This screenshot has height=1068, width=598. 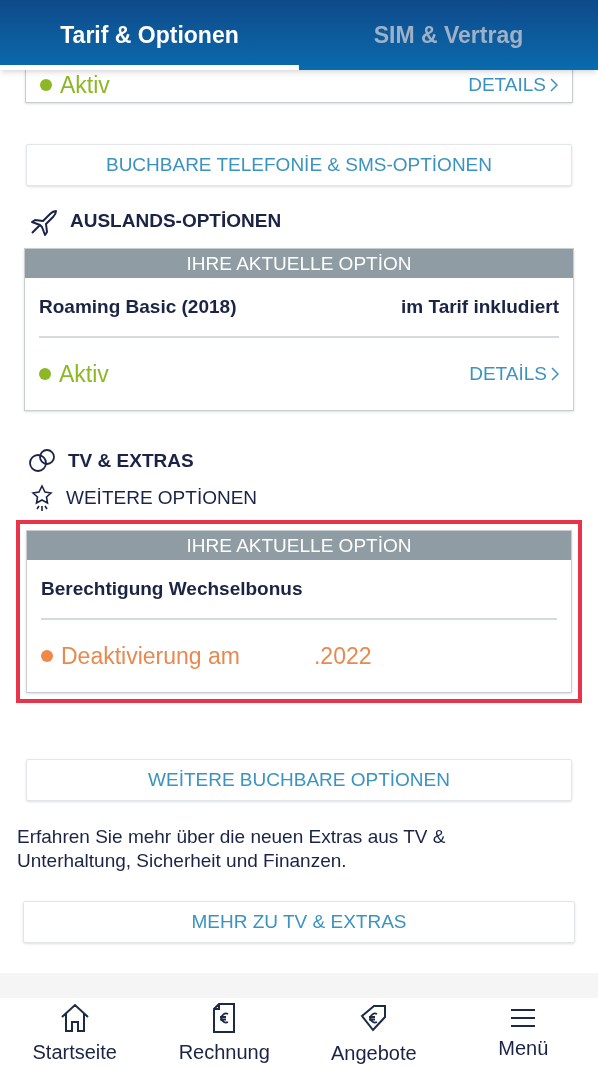 I want to click on section-subheading: WEİTERE OPTİONEN, so click(x=162, y=497).